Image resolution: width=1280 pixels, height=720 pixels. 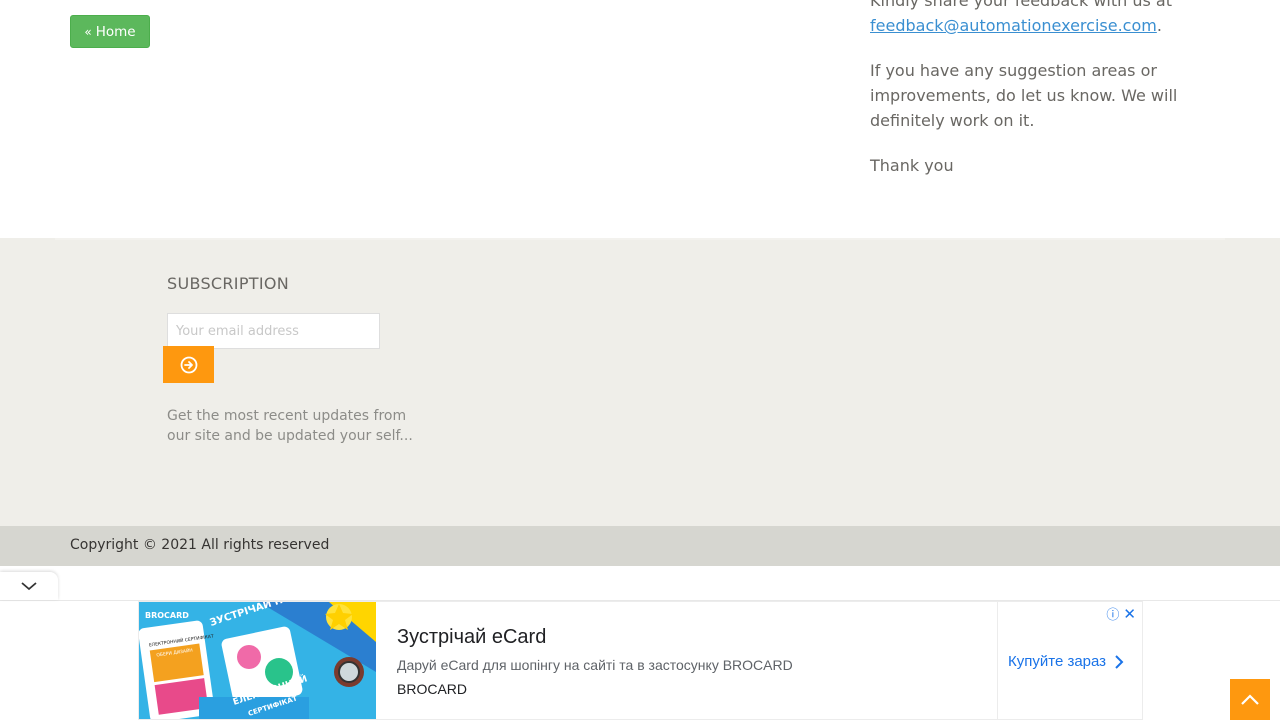 I want to click on ad-image-brand: BROCARD, so click(x=167, y=615).